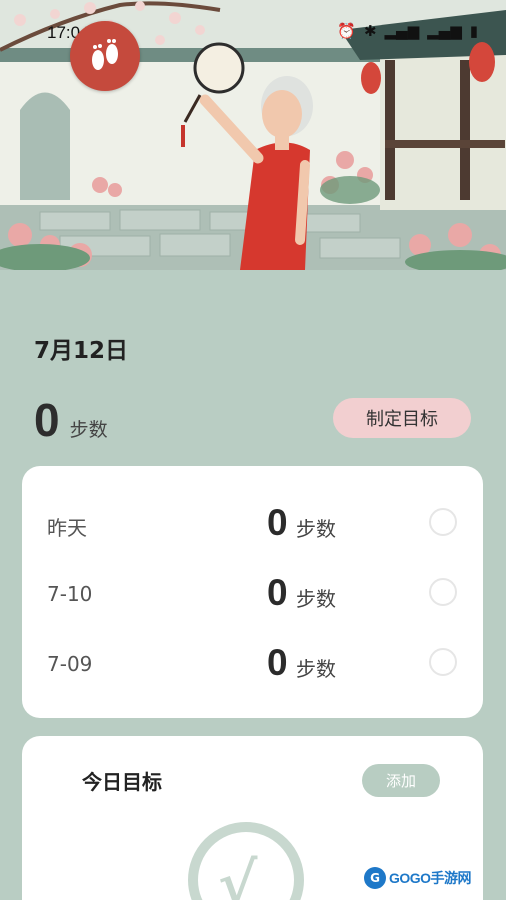  Describe the element at coordinates (430, 878) in the screenshot. I see `watermark-text: GOGO手游网` at that location.